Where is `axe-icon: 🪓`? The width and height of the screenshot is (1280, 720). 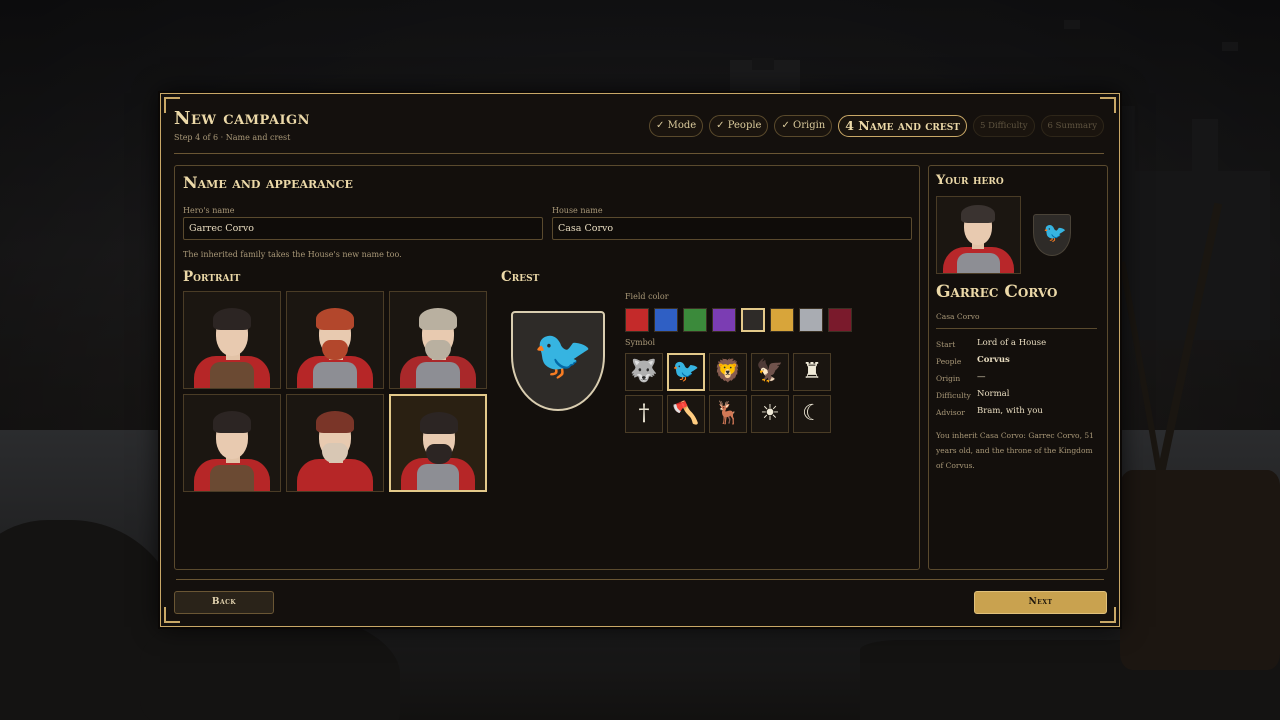
axe-icon: 🪓 is located at coordinates (686, 413).